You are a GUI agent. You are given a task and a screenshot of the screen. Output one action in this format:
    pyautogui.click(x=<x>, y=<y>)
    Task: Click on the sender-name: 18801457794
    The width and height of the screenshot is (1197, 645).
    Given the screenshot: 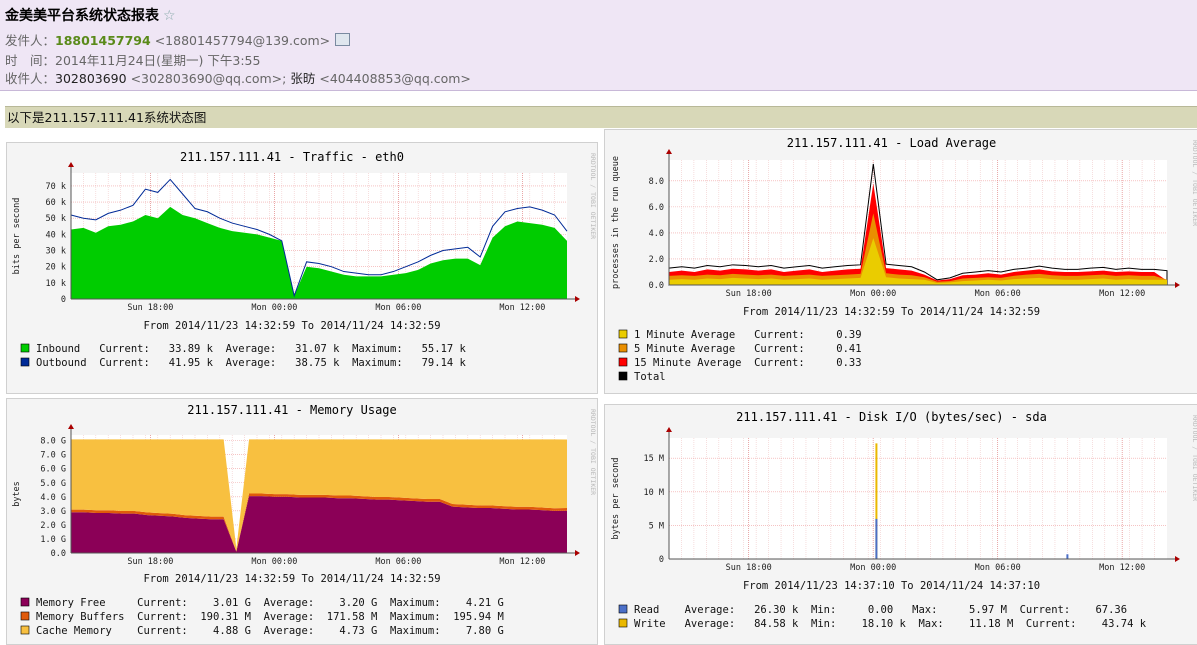 What is the action you would take?
    pyautogui.click(x=103, y=40)
    